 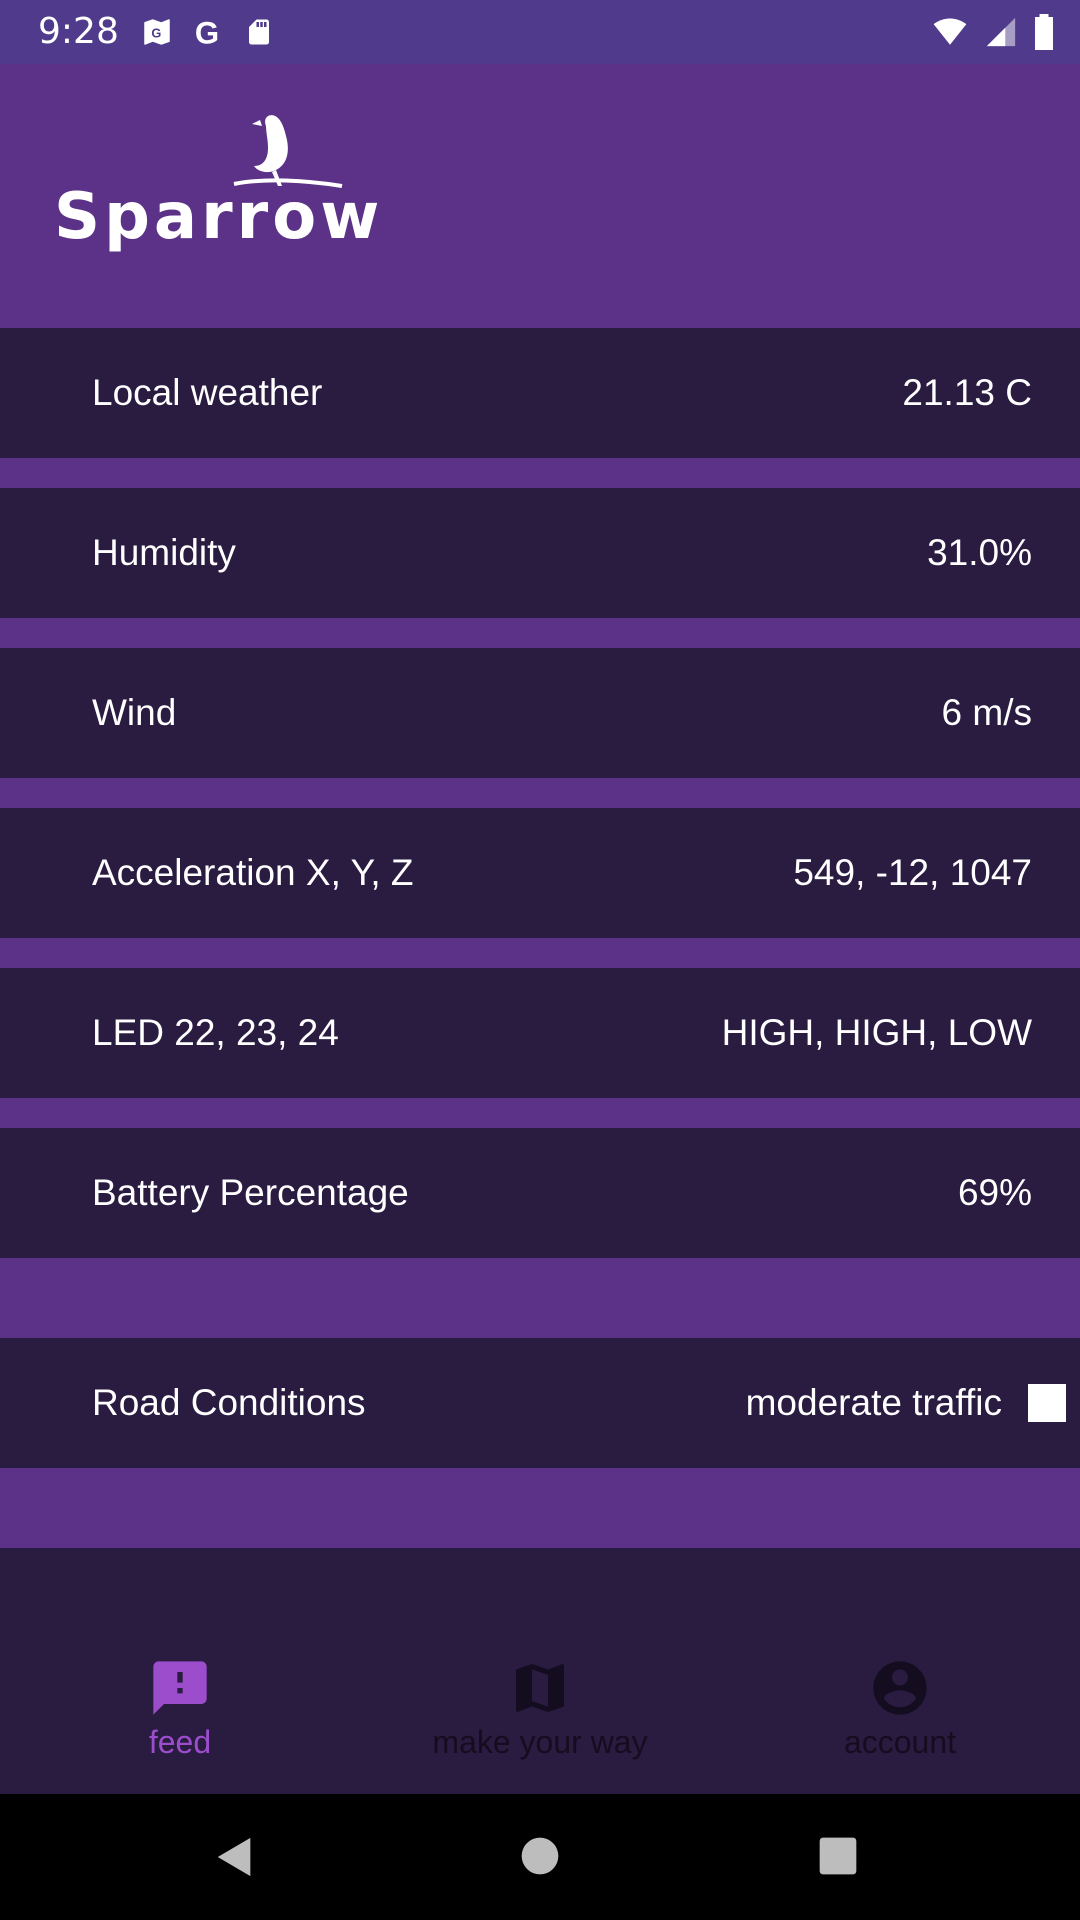 What do you see at coordinates (540, 1403) in the screenshot?
I see `row-road-conditions: Road Conditions moderate traffic` at bounding box center [540, 1403].